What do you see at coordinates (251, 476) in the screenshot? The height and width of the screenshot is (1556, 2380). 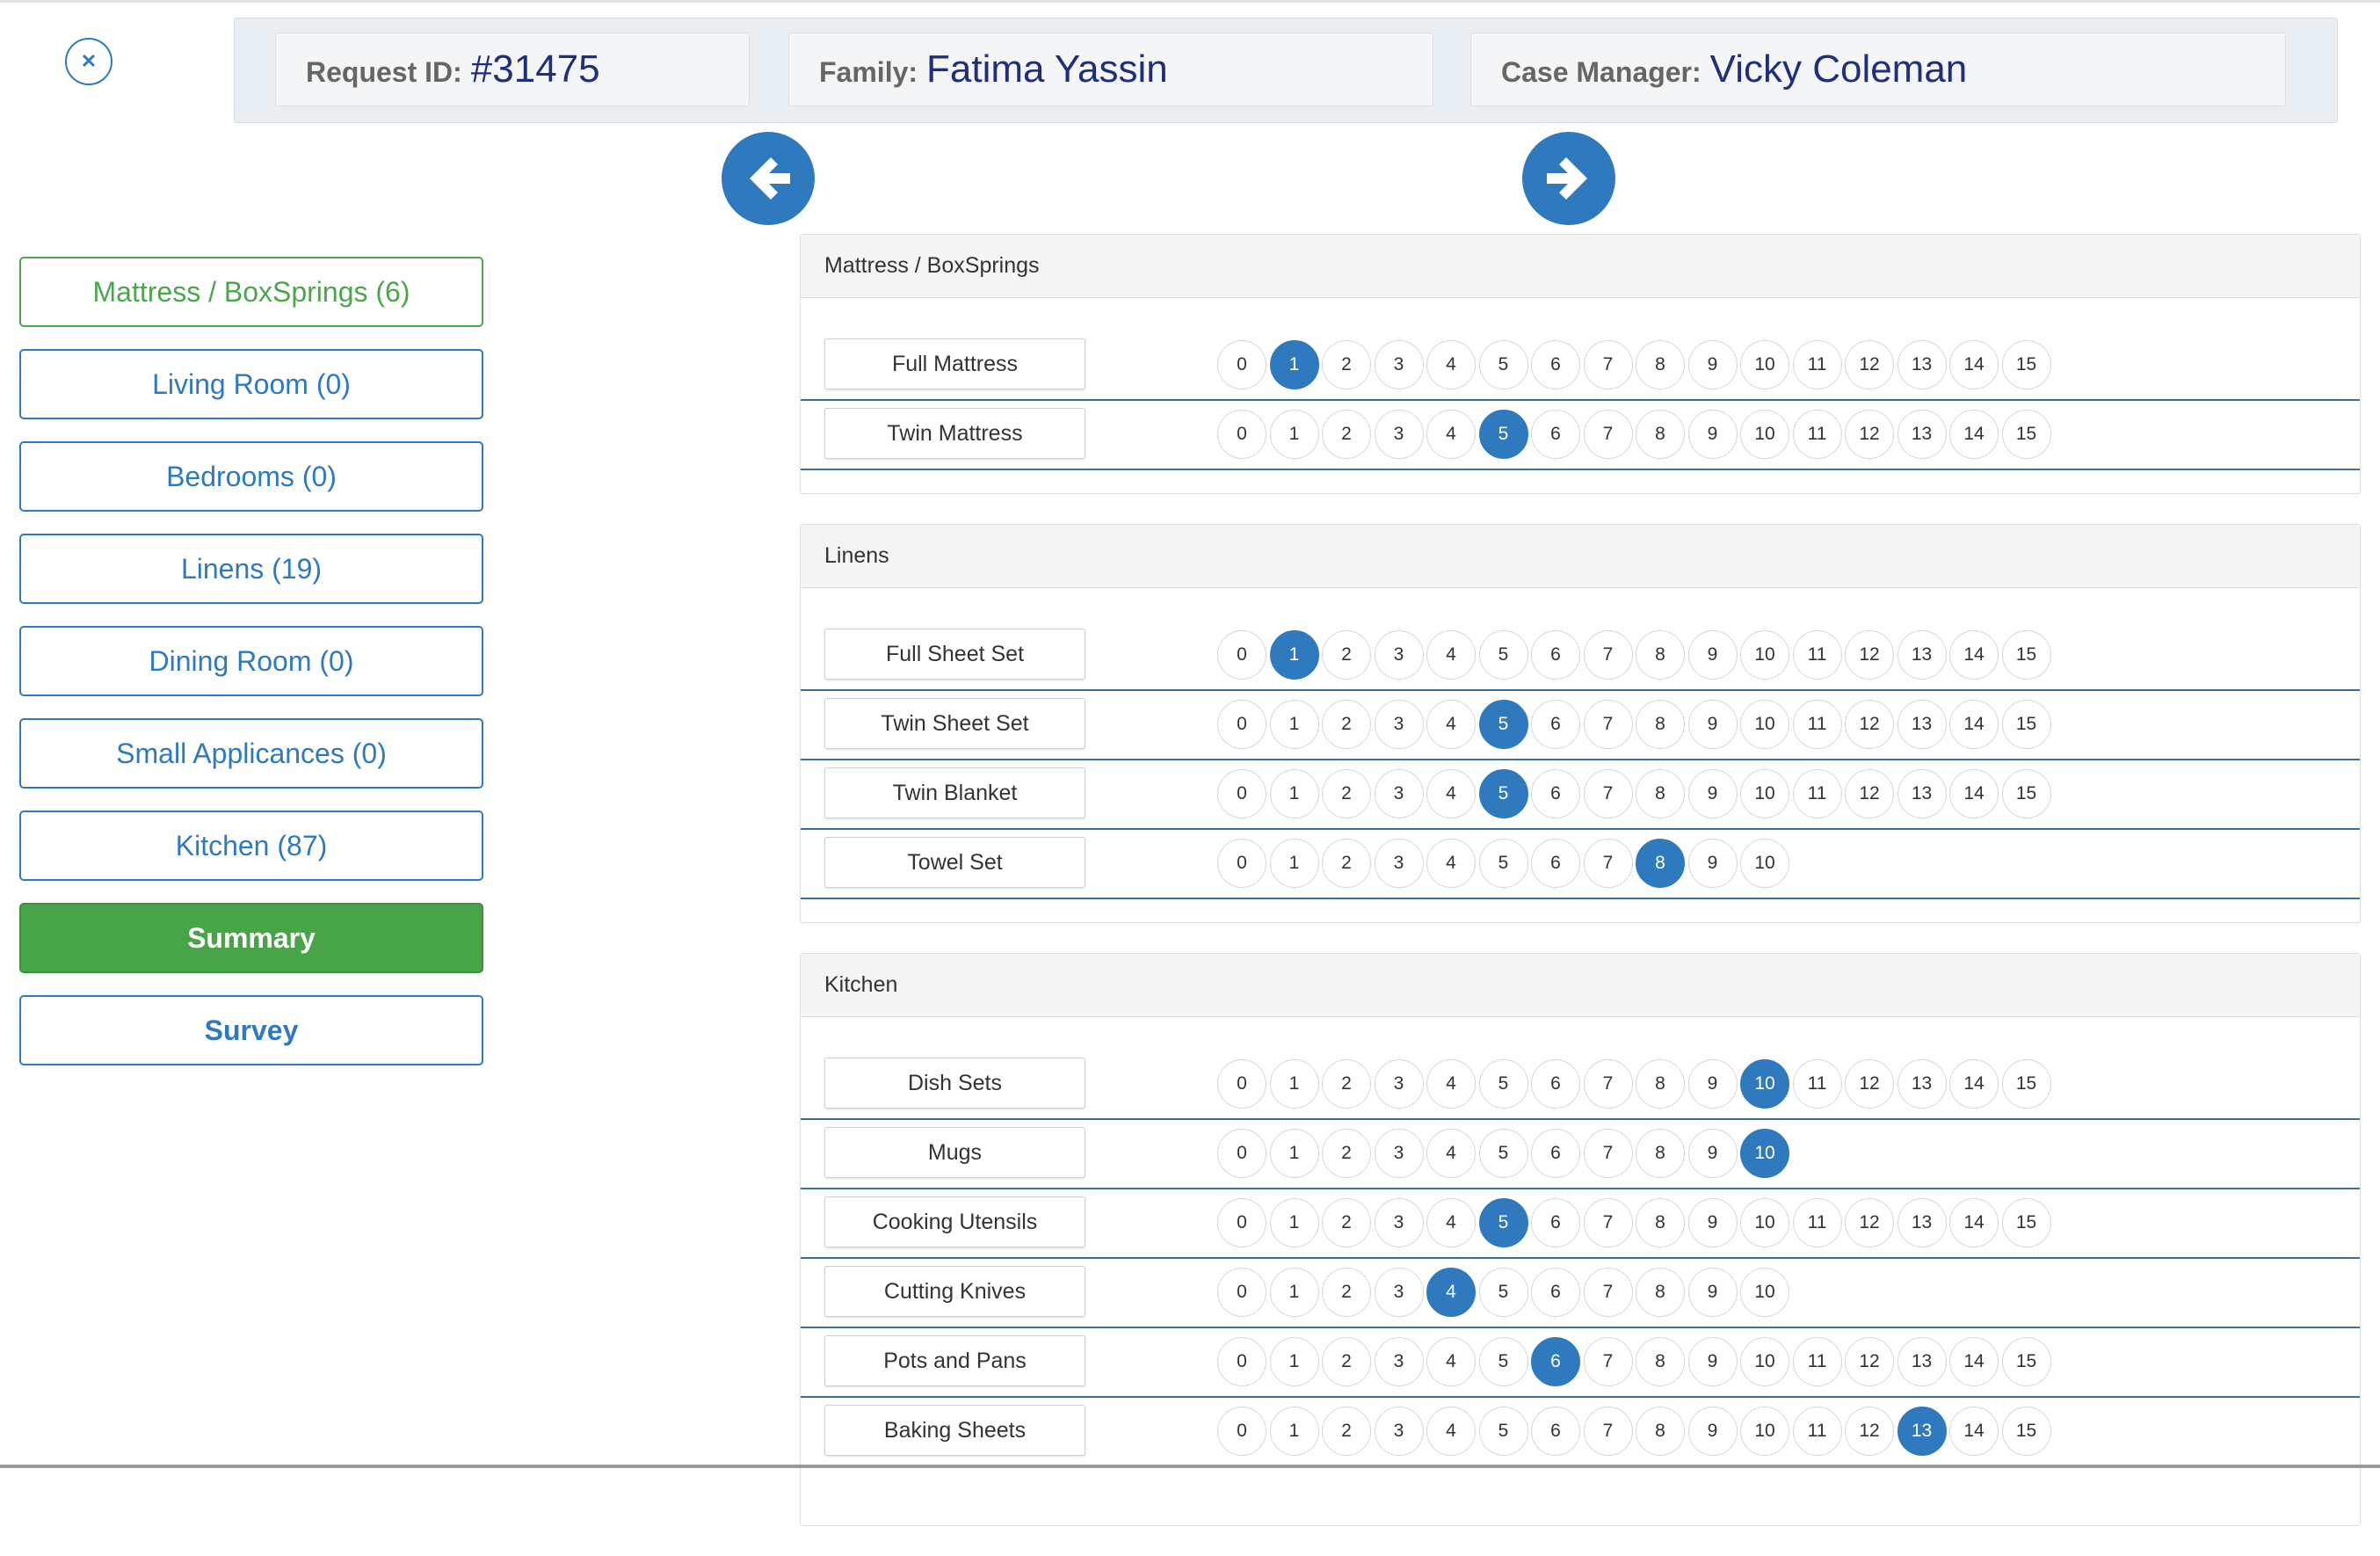 I see `sidebar-item-bedrooms: Bedrooms (0)` at bounding box center [251, 476].